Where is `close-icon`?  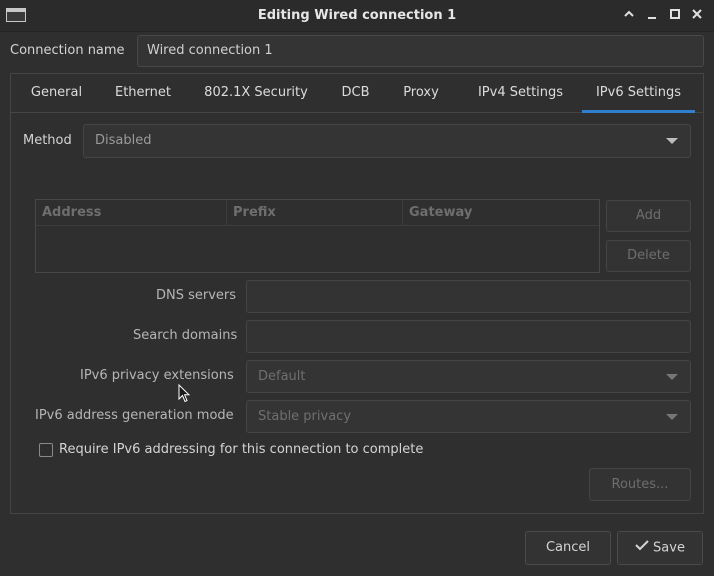
close-icon is located at coordinates (697, 15).